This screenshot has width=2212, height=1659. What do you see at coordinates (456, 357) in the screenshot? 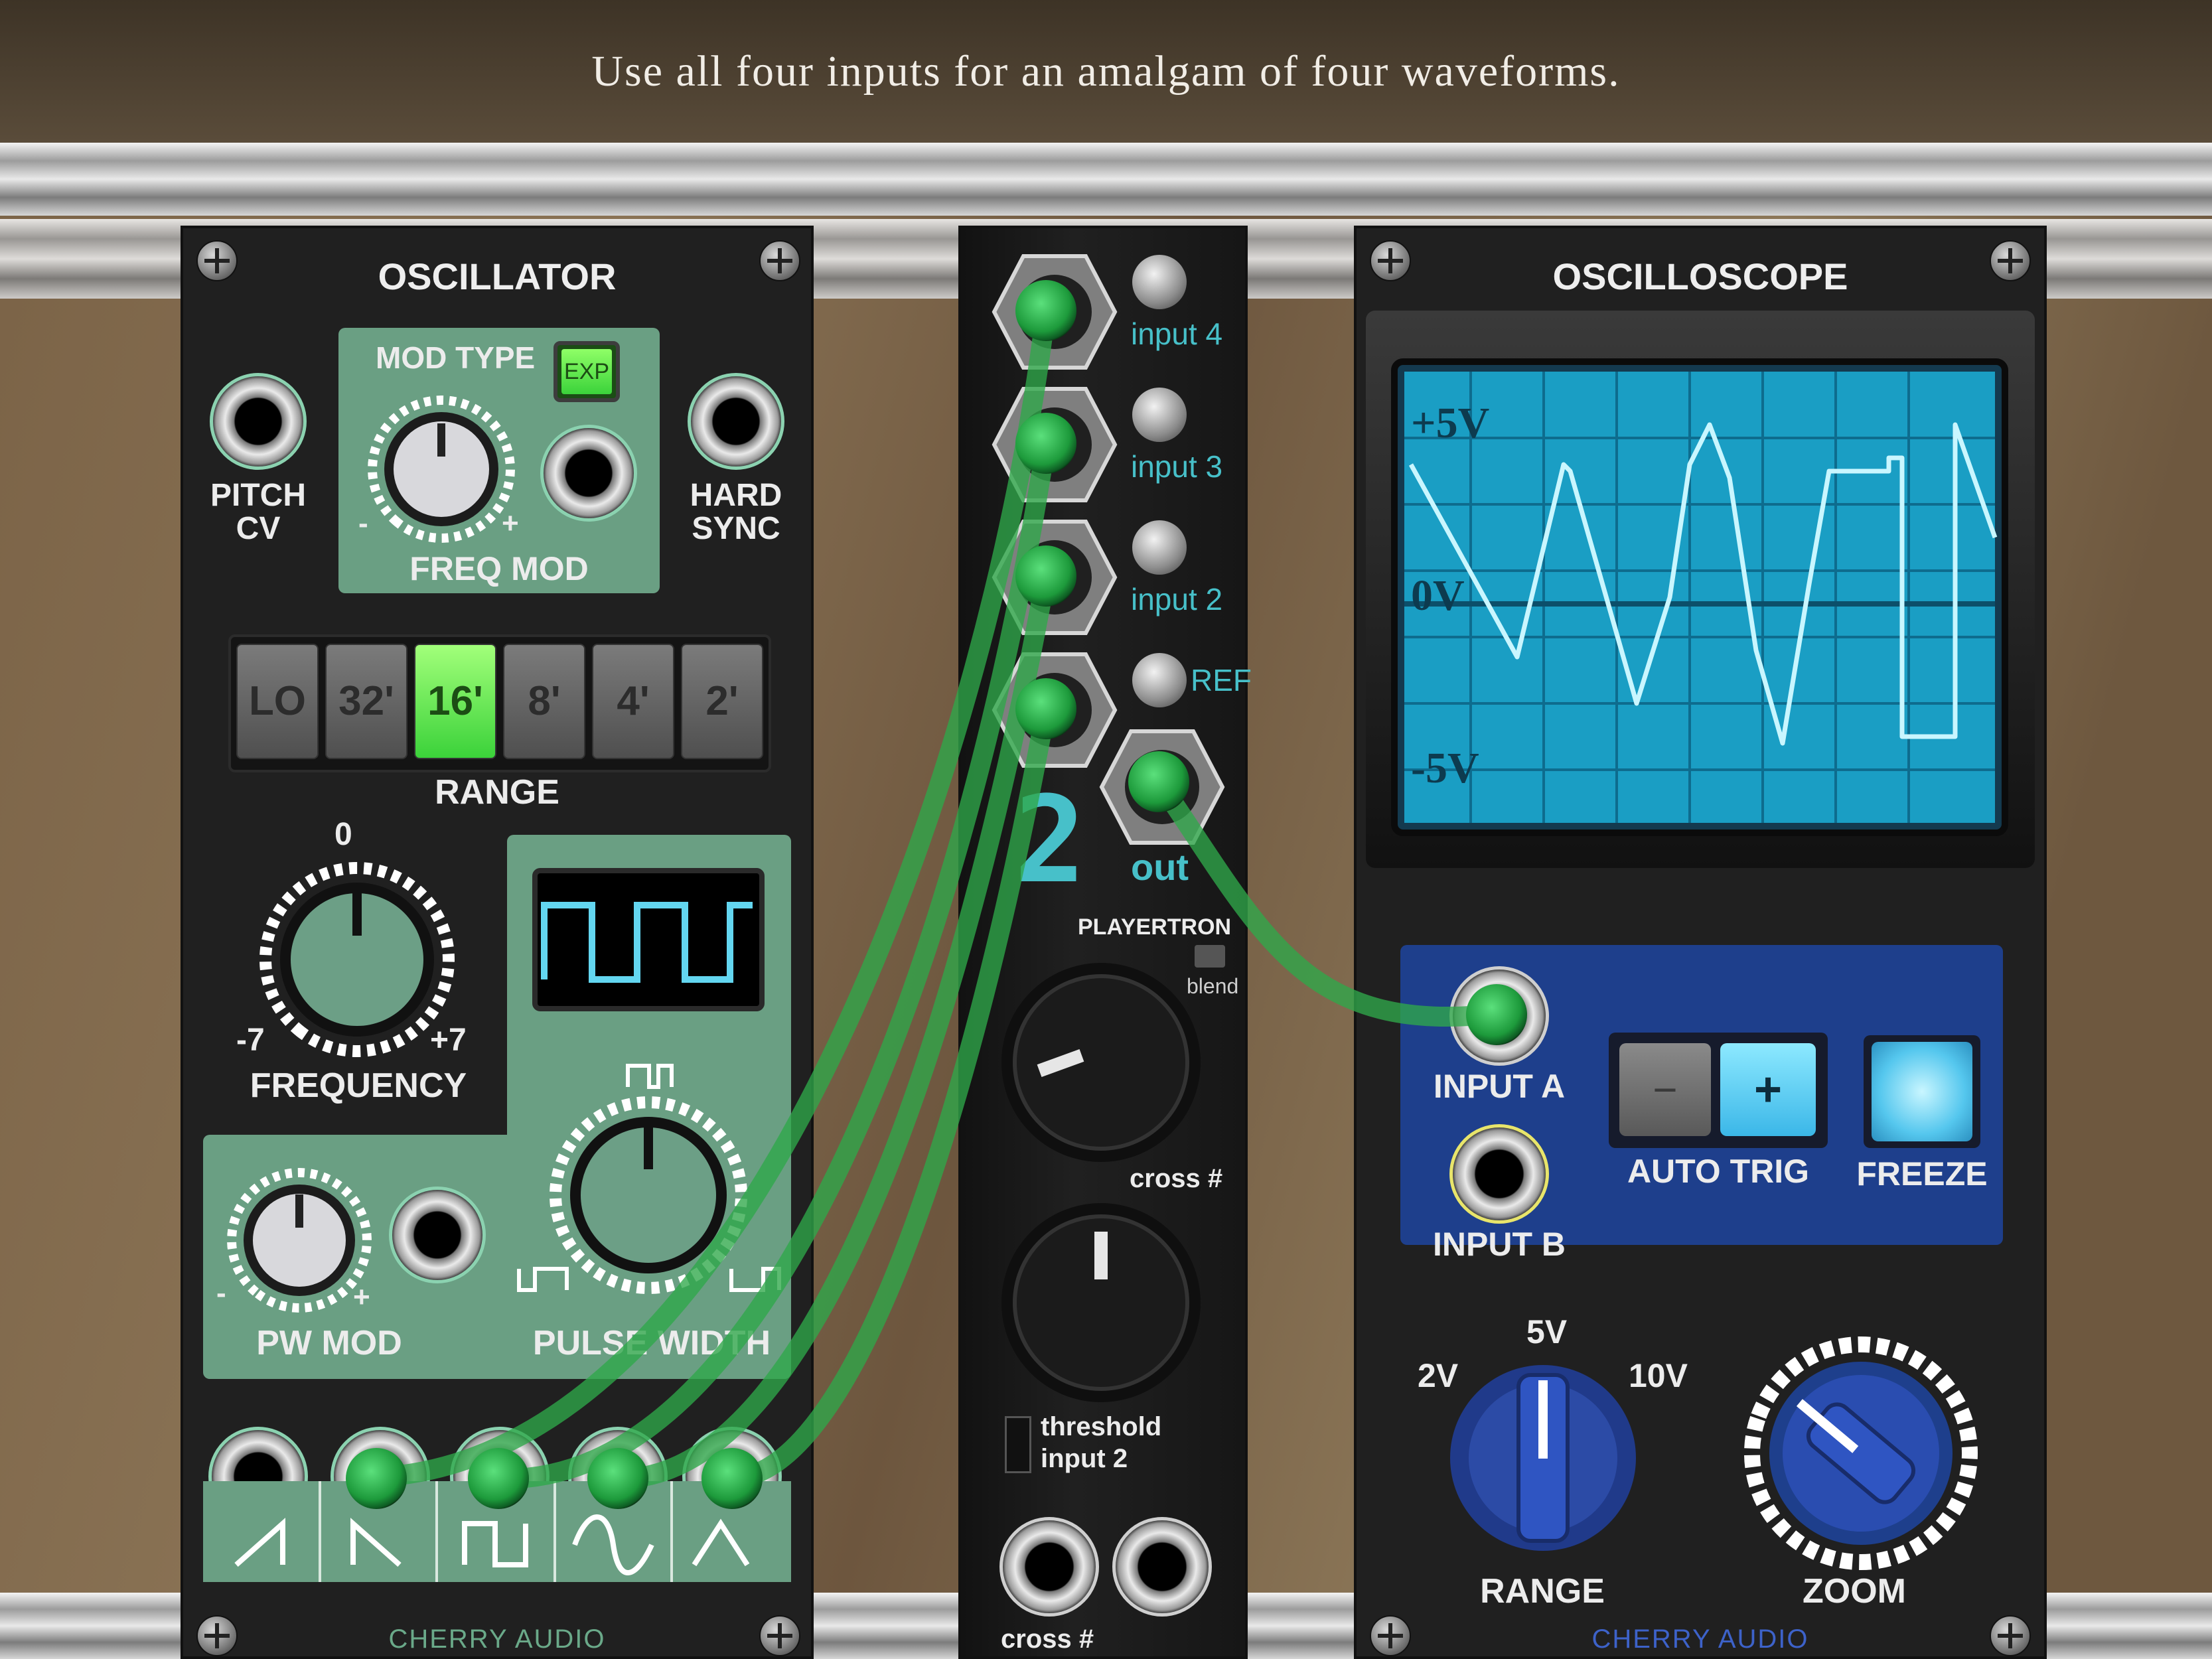
I see `mod-type-label: MOD TYPE` at bounding box center [456, 357].